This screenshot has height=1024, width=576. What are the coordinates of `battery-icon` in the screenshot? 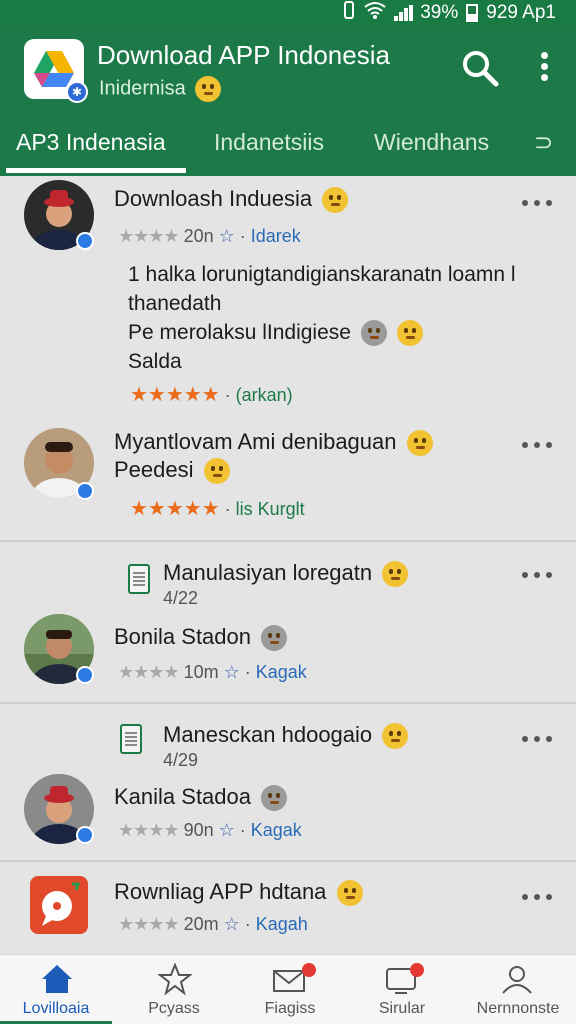 It's located at (472, 13).